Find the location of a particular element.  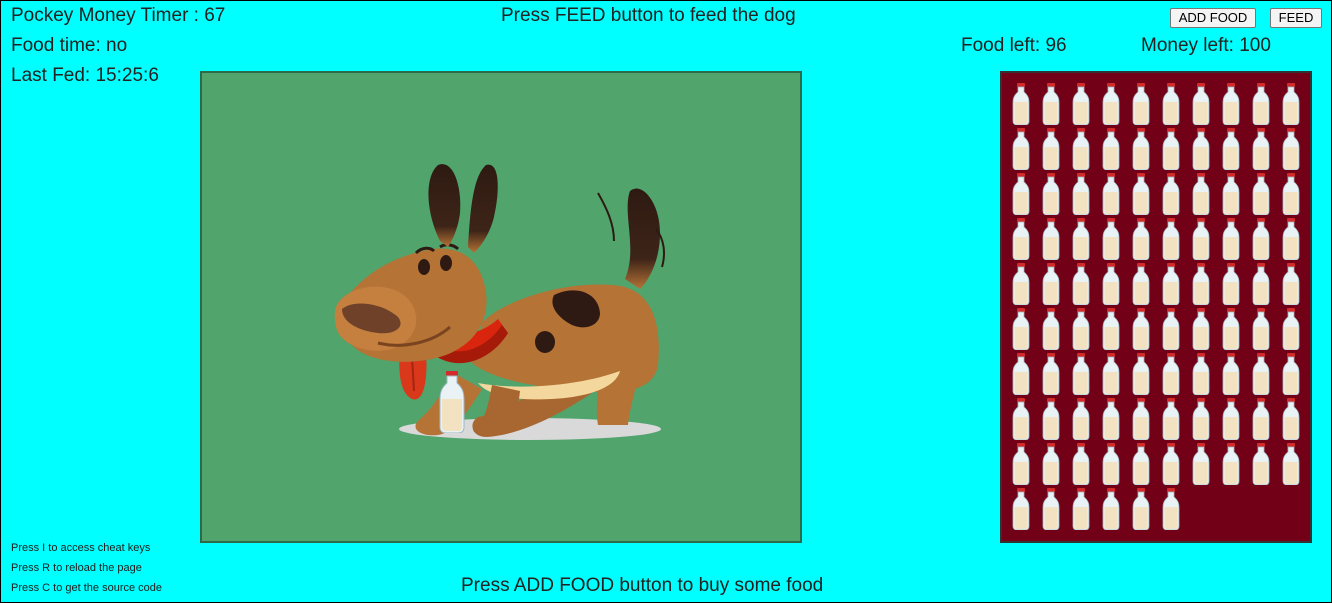

reload-hint: Press R to reload the page is located at coordinates (76, 568).